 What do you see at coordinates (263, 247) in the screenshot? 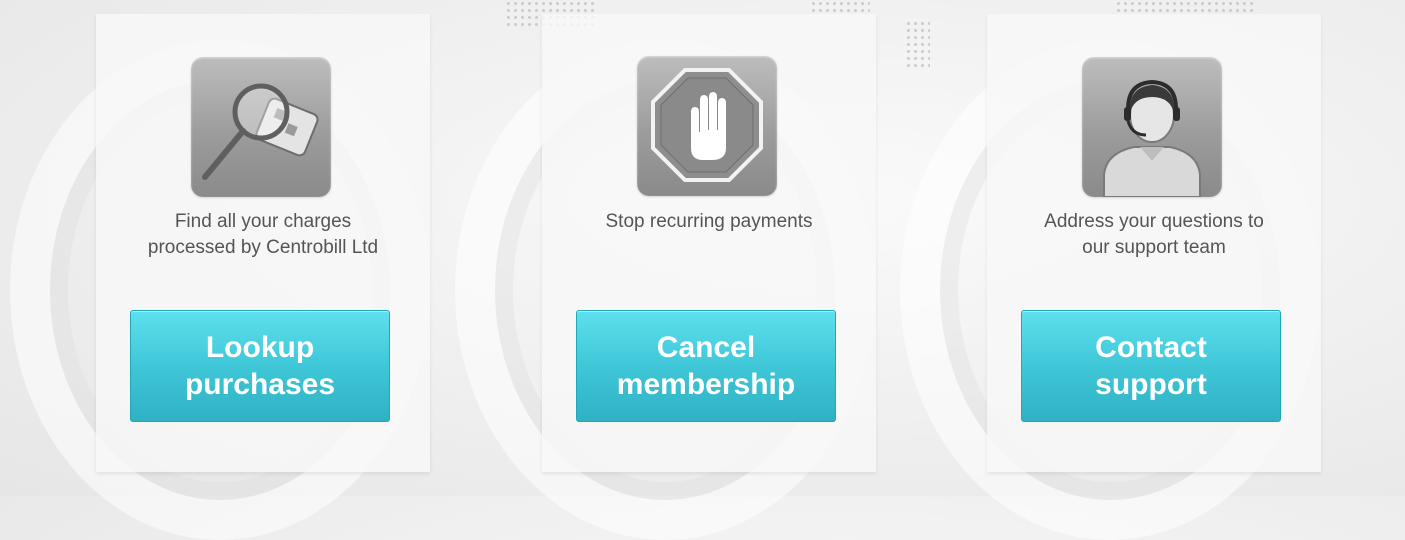
I see `card-description-line: processed by Centrobill Ltd` at bounding box center [263, 247].